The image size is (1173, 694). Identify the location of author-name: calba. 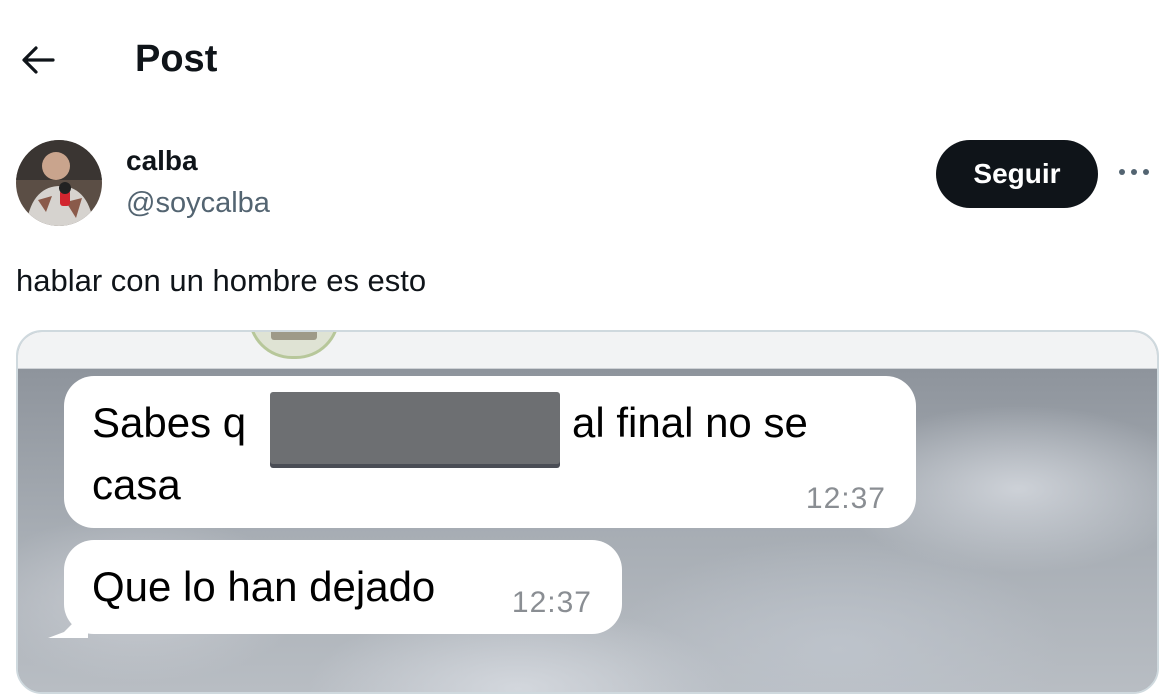
(162, 161).